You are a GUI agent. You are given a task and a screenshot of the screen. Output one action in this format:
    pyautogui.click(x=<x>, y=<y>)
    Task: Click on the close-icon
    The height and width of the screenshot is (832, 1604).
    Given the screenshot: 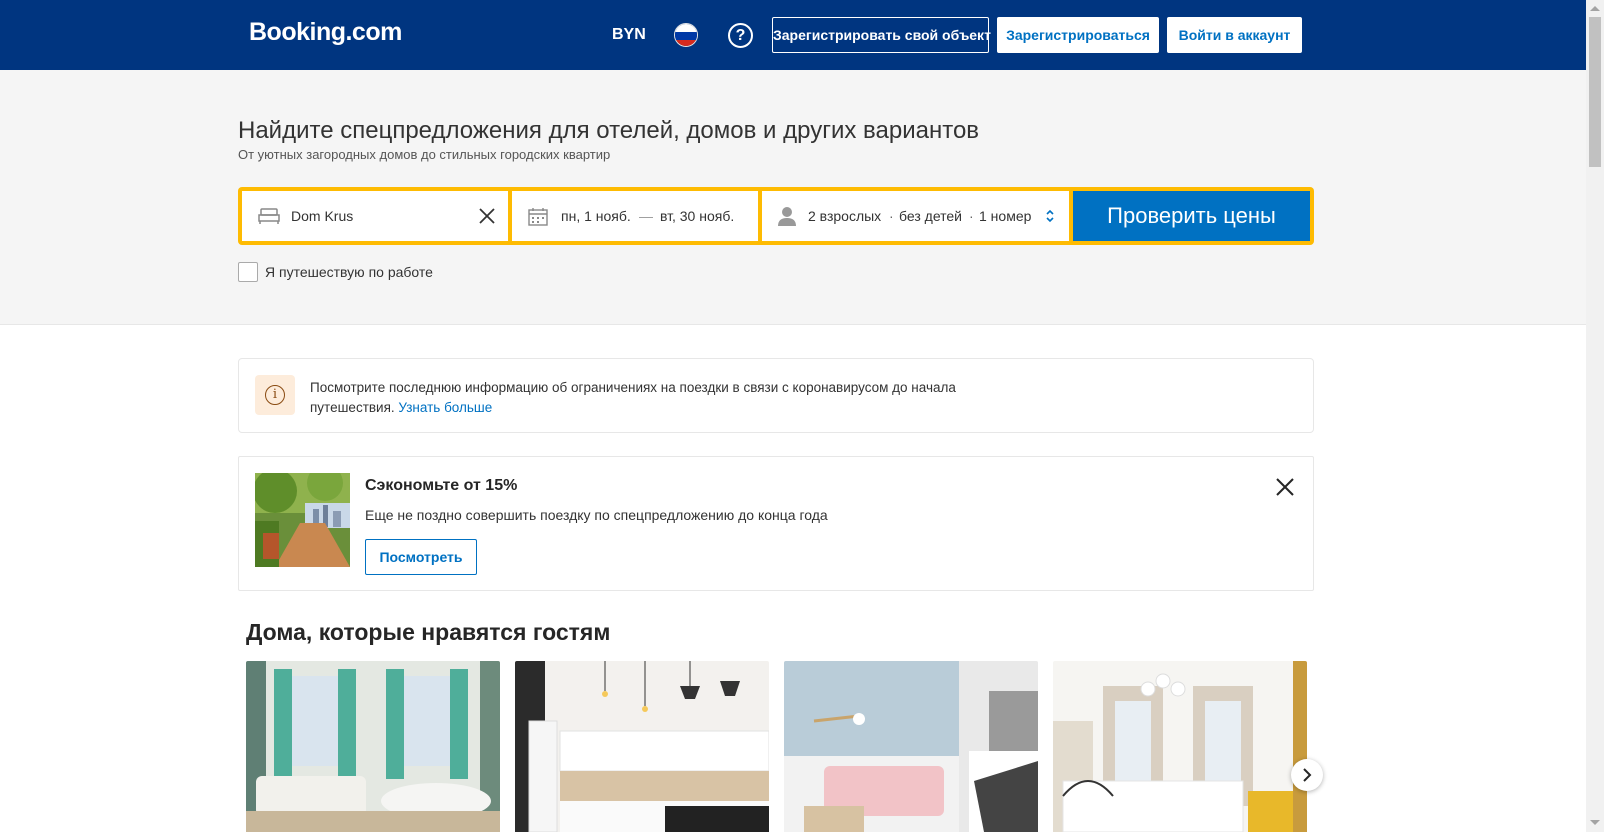 What is the action you would take?
    pyautogui.click(x=1285, y=487)
    